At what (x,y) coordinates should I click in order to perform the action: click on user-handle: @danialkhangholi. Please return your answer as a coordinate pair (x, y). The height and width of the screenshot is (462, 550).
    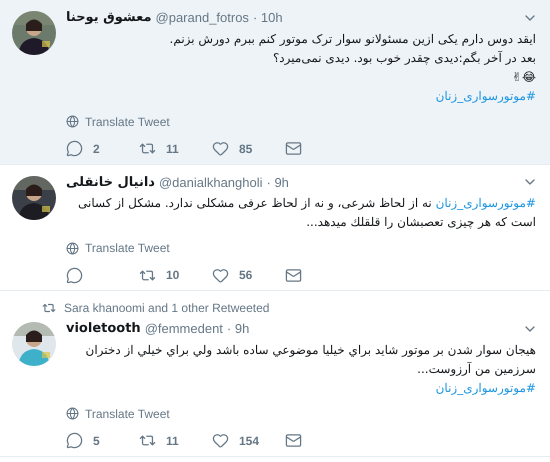
    Looking at the image, I should click on (210, 182).